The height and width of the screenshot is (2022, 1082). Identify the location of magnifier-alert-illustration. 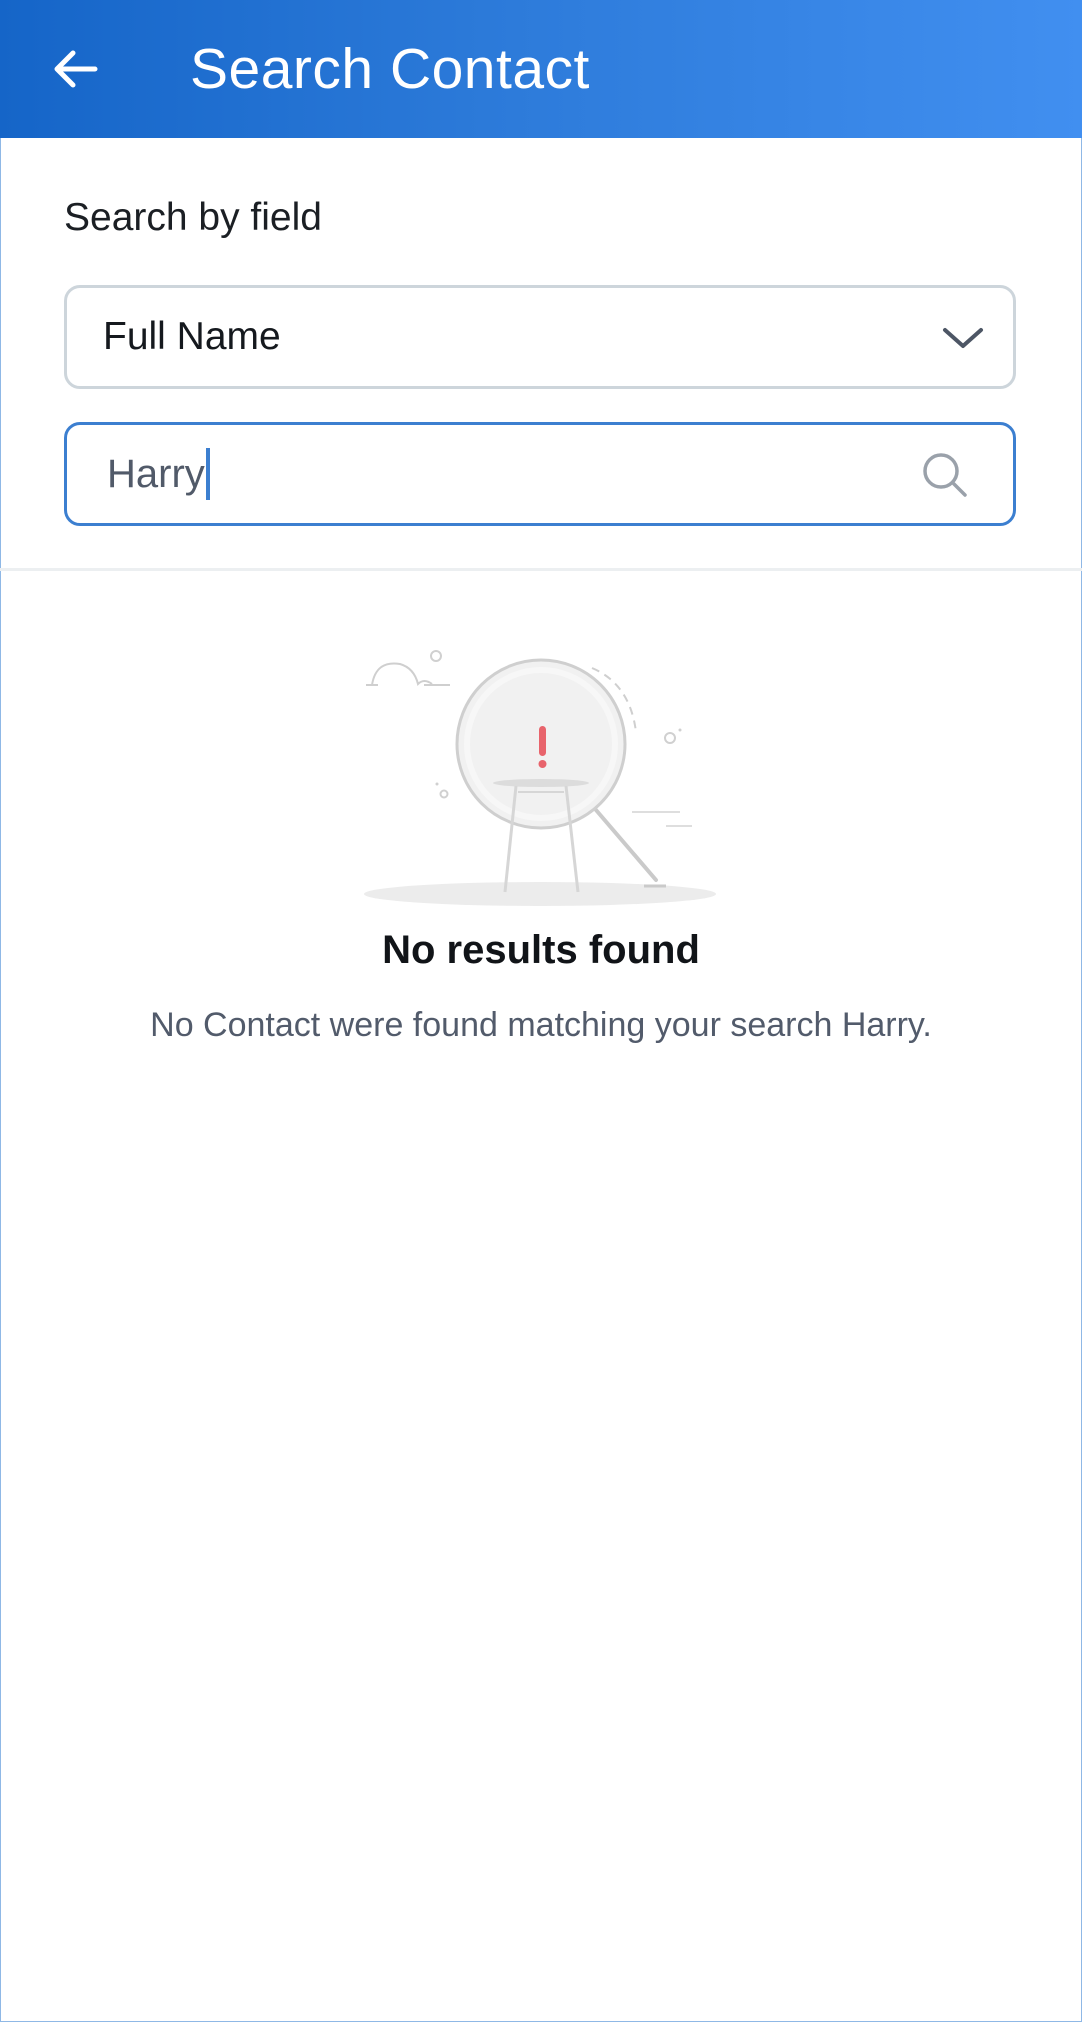
(540, 778).